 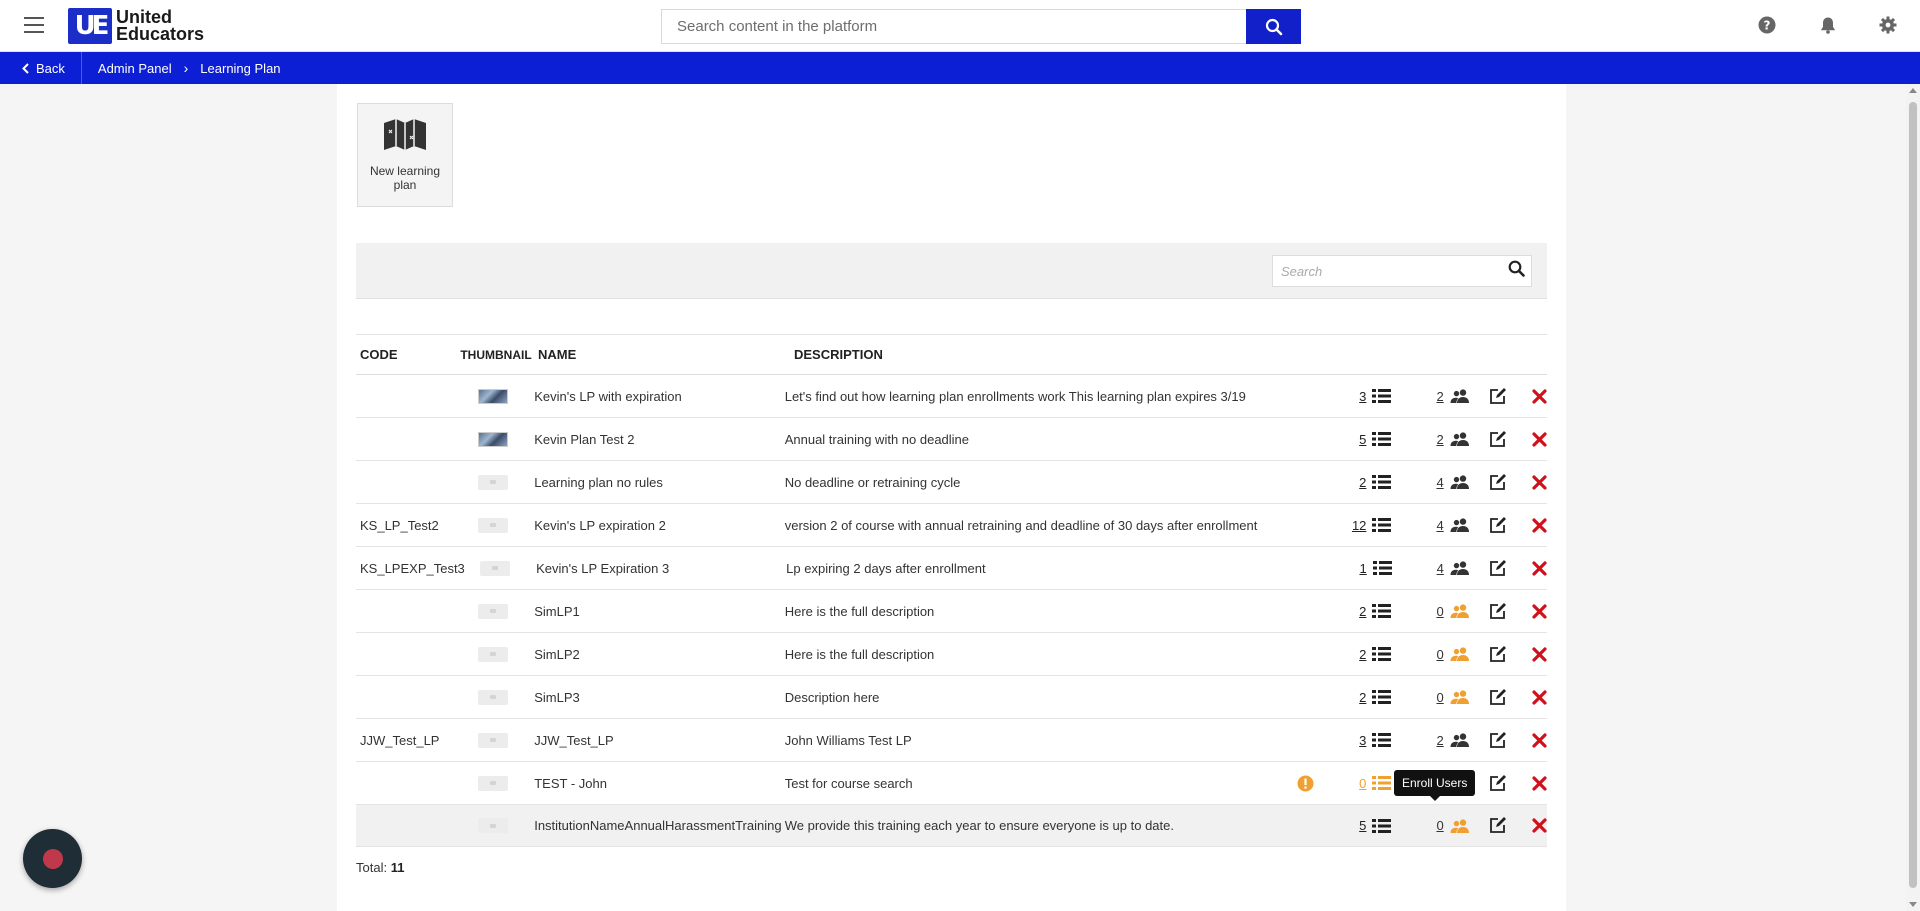 I want to click on table-row: TEST - John Test for course search 0, so click(x=951, y=783).